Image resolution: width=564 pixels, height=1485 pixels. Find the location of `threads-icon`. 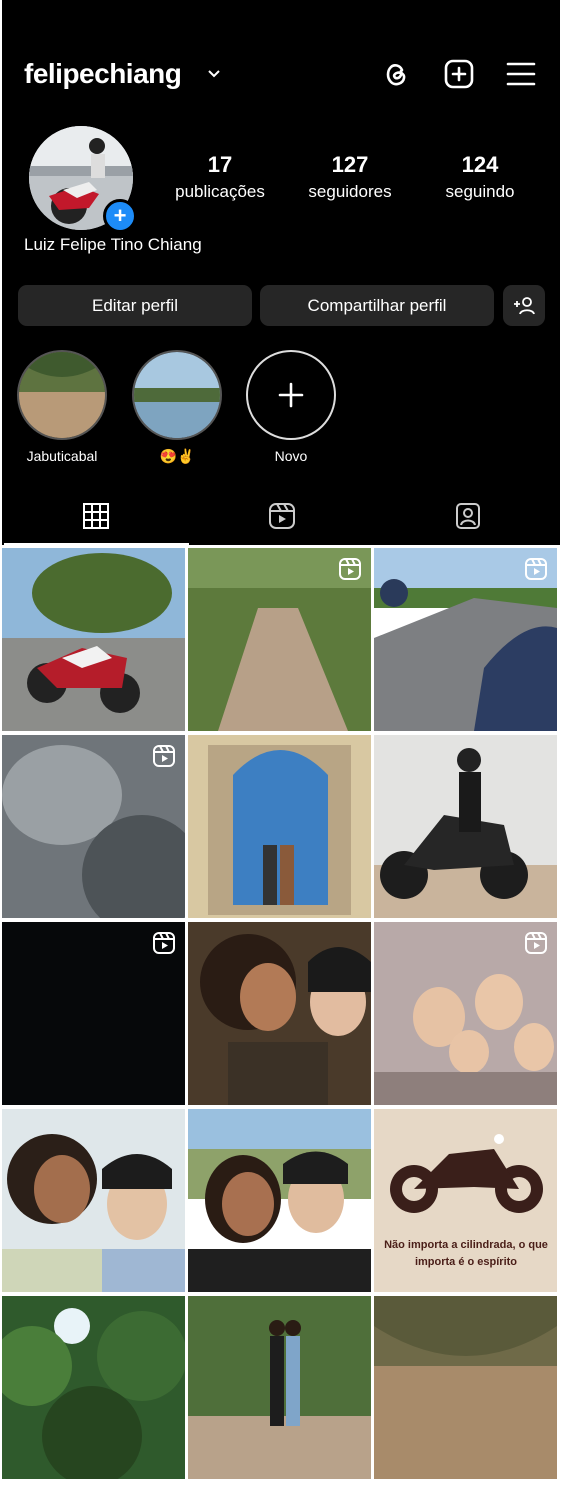

threads-icon is located at coordinates (396, 74).